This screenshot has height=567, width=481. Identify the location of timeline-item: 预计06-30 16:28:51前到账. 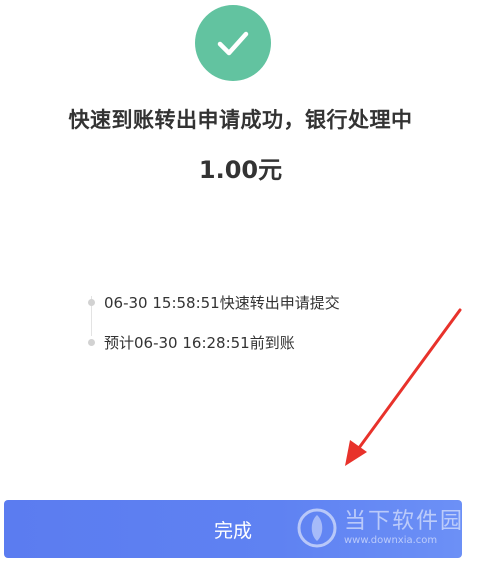
(268, 342).